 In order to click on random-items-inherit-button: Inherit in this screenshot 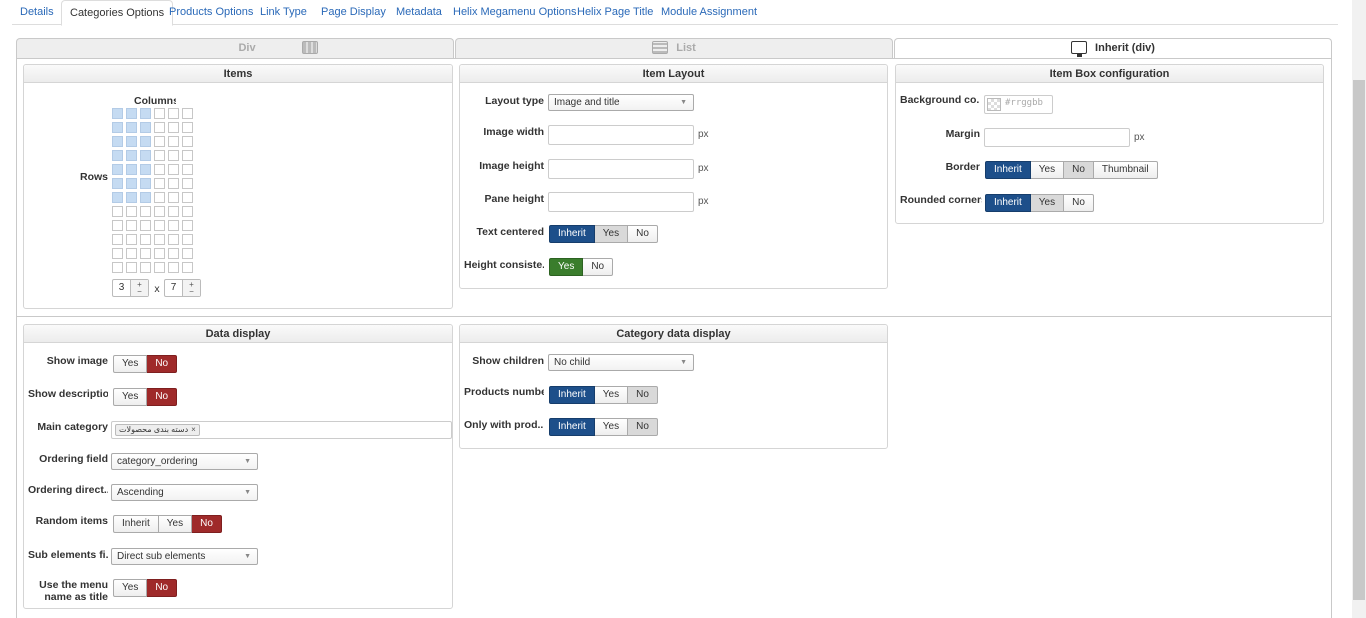, I will do `click(136, 524)`.